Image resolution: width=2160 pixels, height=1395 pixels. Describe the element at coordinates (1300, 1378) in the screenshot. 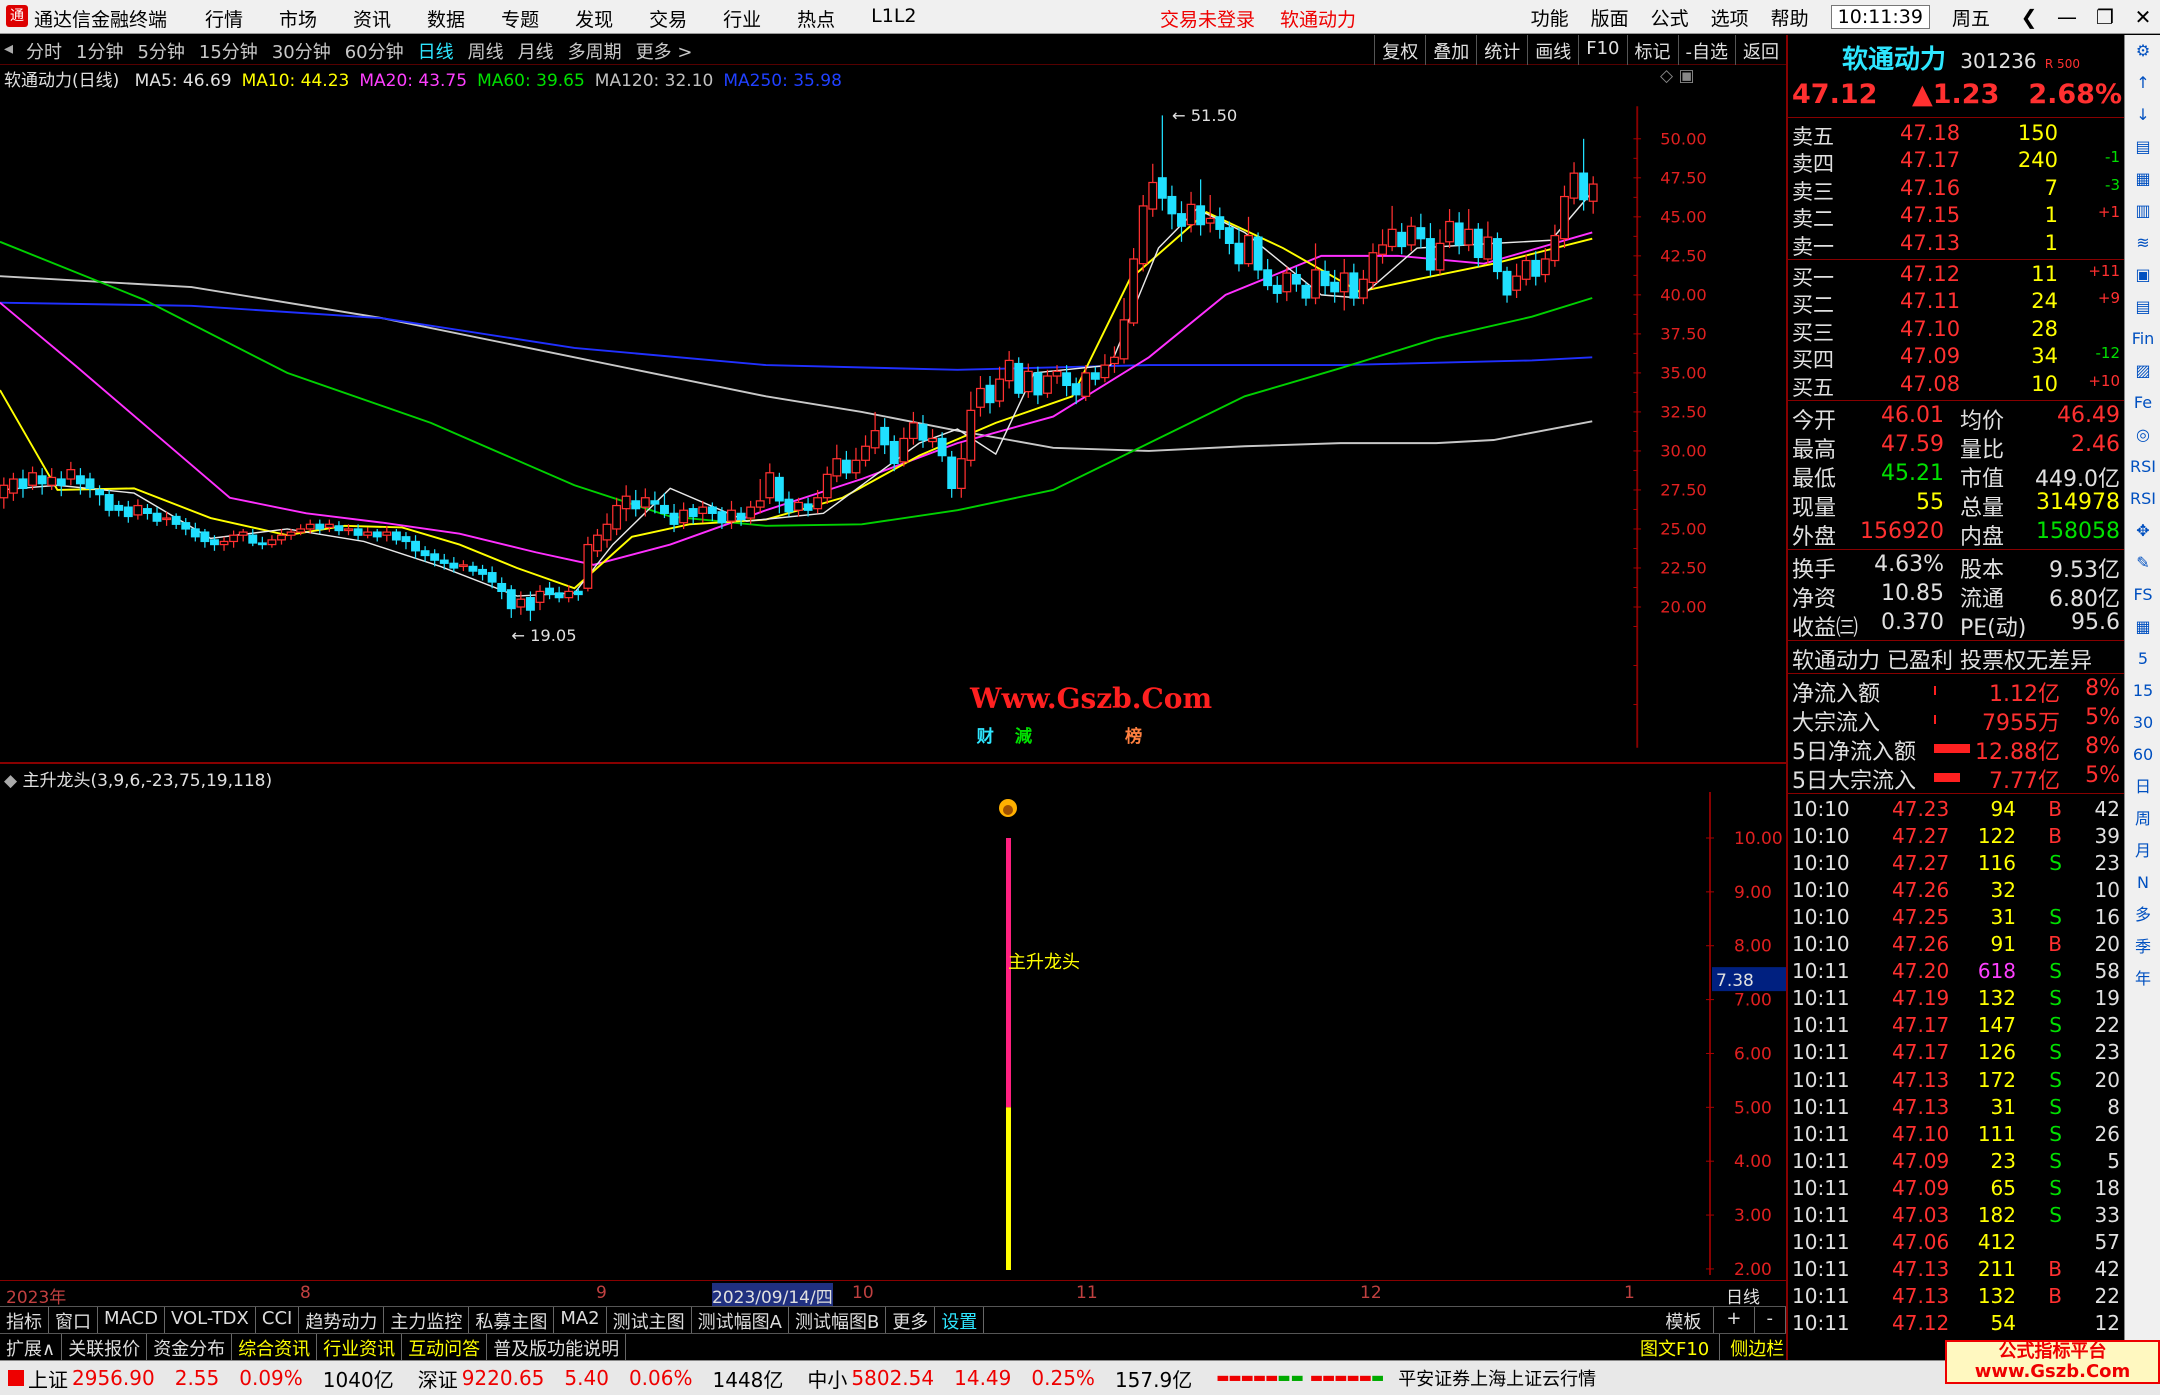

I see `market-breadth-icon: ▬▬▬▬▬ ▬▬ ▬▬▬▬▬ ▬` at that location.